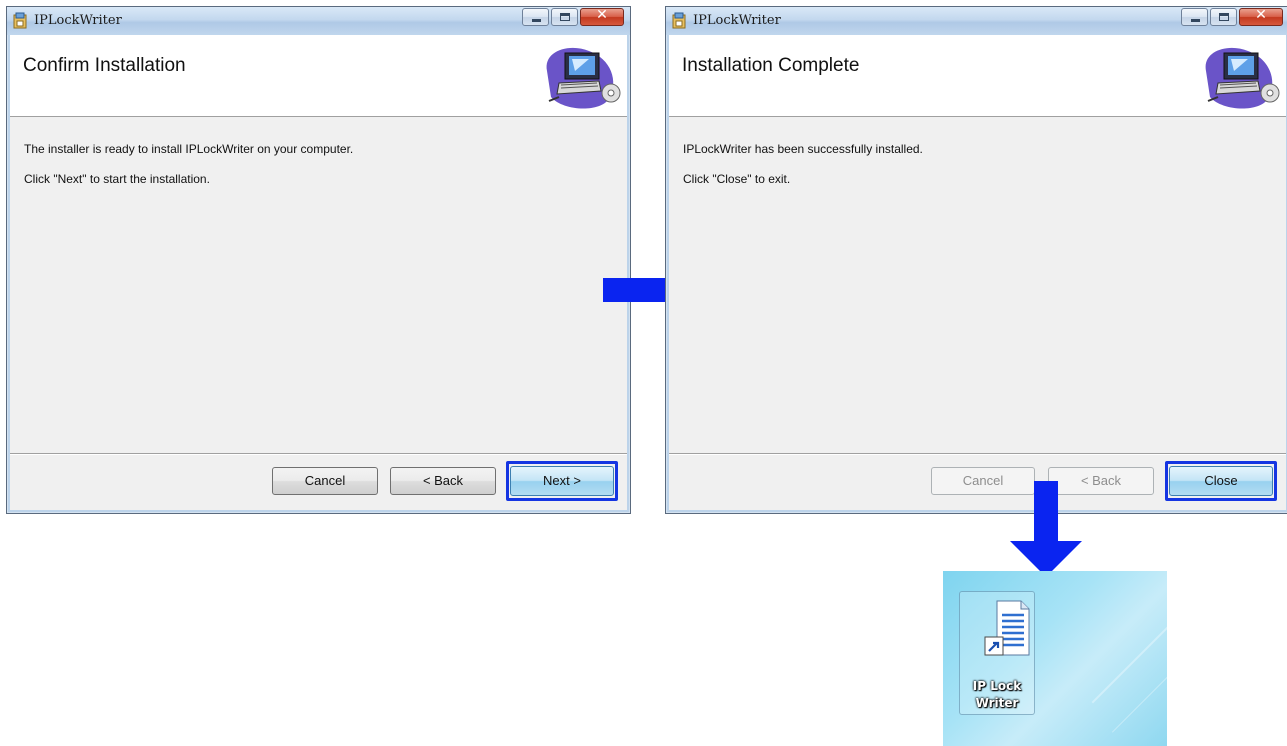 The width and height of the screenshot is (1287, 746). Describe the element at coordinates (977, 76) in the screenshot. I see `header-banner: Installation Complete` at that location.